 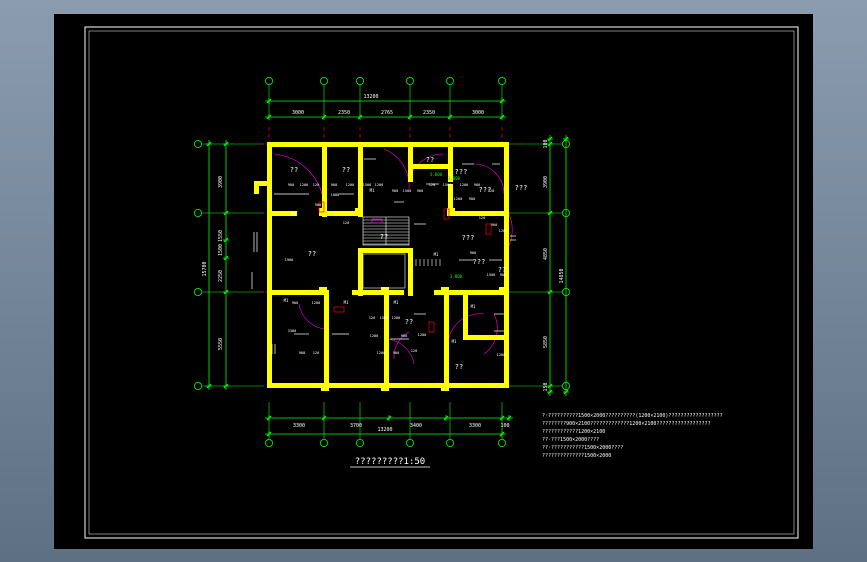 I want to click on top-dim-3: 2765, so click(x=387, y=113).